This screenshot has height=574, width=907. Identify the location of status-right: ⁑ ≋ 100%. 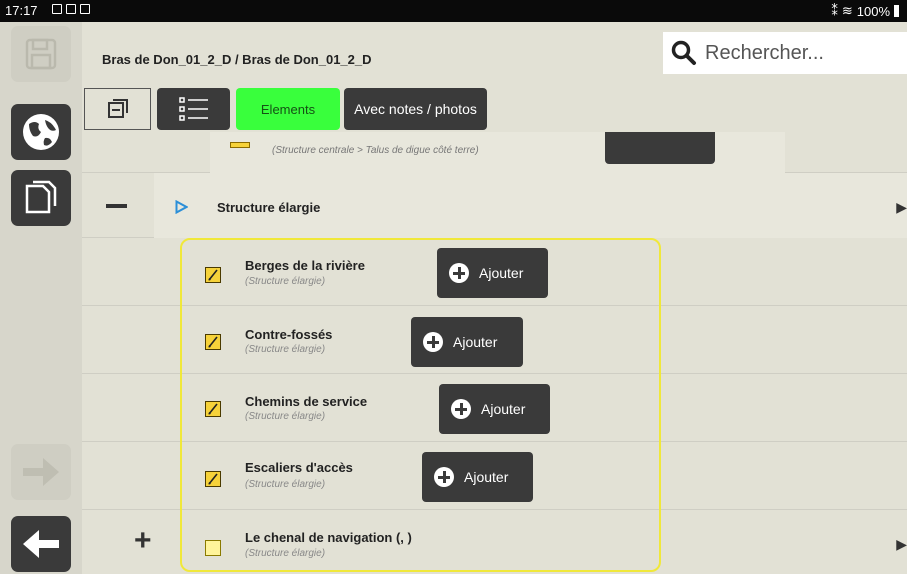
(865, 11).